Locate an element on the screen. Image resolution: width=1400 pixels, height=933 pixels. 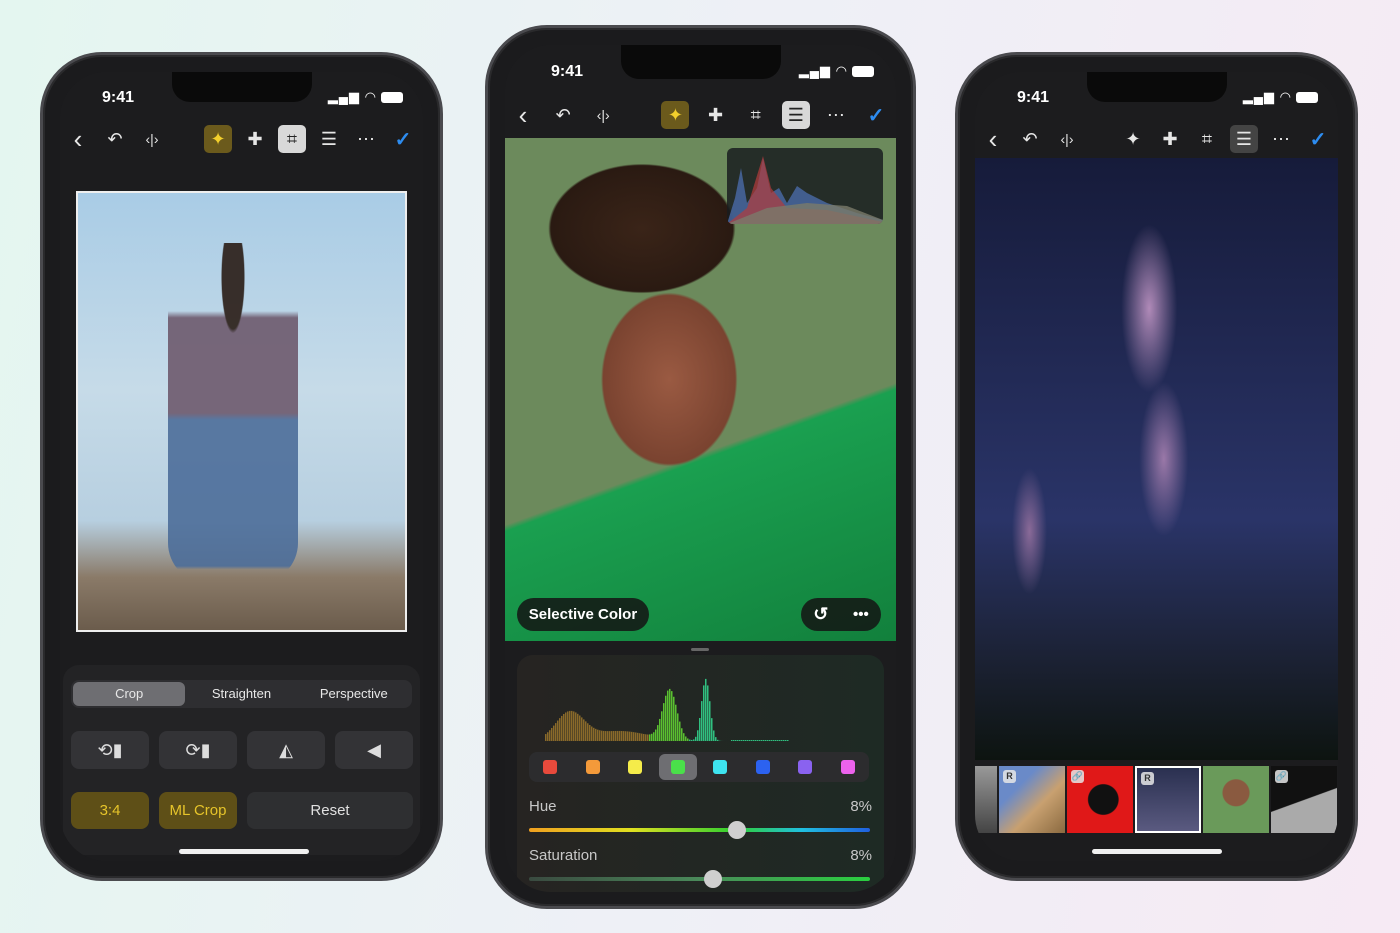
rotate-right-button: ⟳▮ is located at coordinates (198, 750).